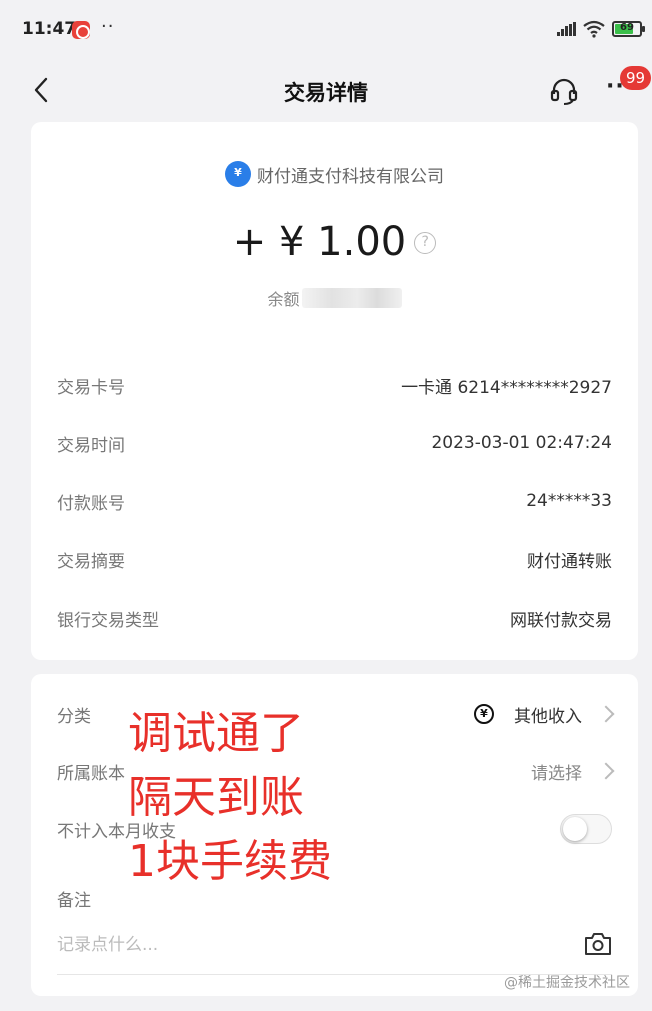  I want to click on more-notifications-icon: ··, so click(108, 26).